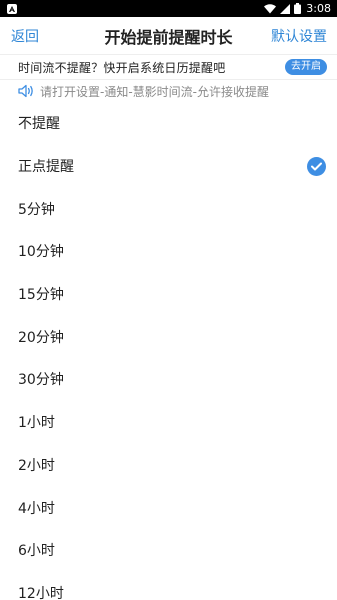 The image size is (337, 600). I want to click on status-left, so click(12, 8).